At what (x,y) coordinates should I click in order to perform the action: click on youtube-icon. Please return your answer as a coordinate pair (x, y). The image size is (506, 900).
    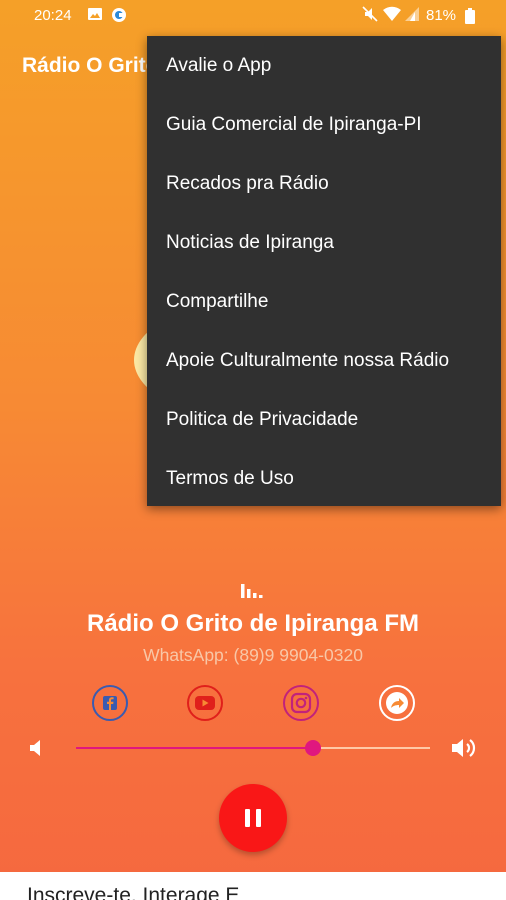
    Looking at the image, I should click on (205, 703).